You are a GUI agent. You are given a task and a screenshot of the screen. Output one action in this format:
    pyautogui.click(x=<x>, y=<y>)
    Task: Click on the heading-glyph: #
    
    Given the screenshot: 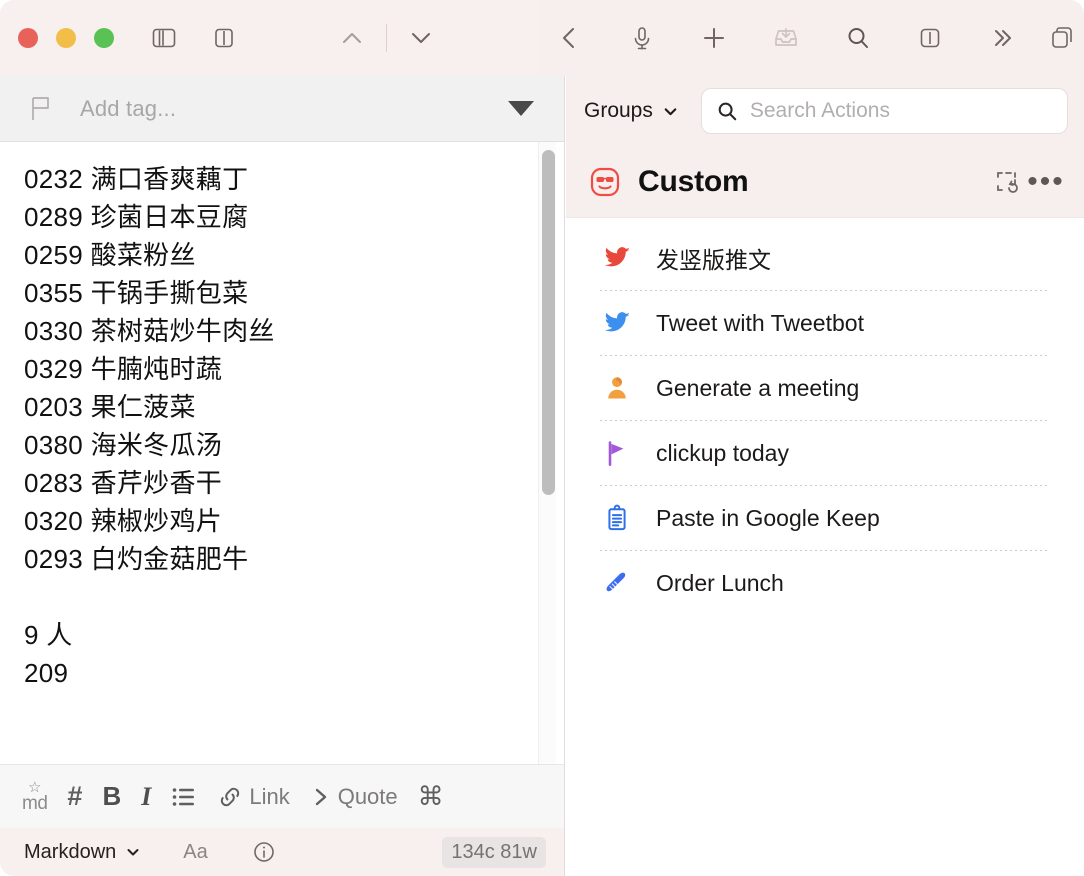 What is the action you would take?
    pyautogui.click(x=75, y=796)
    